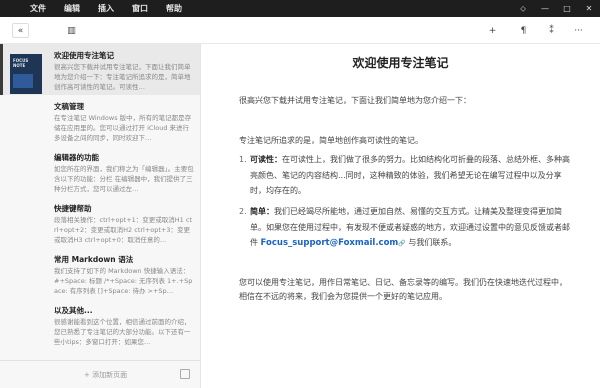  I want to click on external-link-icon: 🔗, so click(402, 243).